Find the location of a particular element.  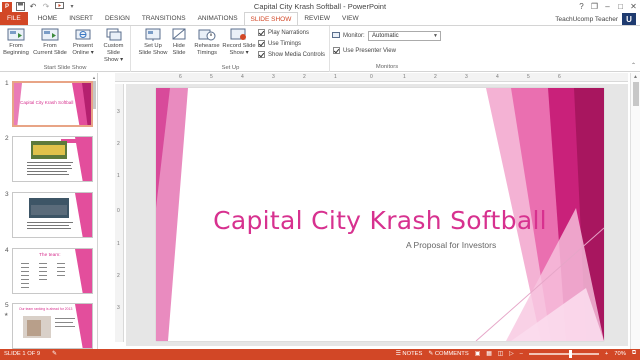

window-title: Capital City Krash Softball - PowerPoint is located at coordinates (320, 6).